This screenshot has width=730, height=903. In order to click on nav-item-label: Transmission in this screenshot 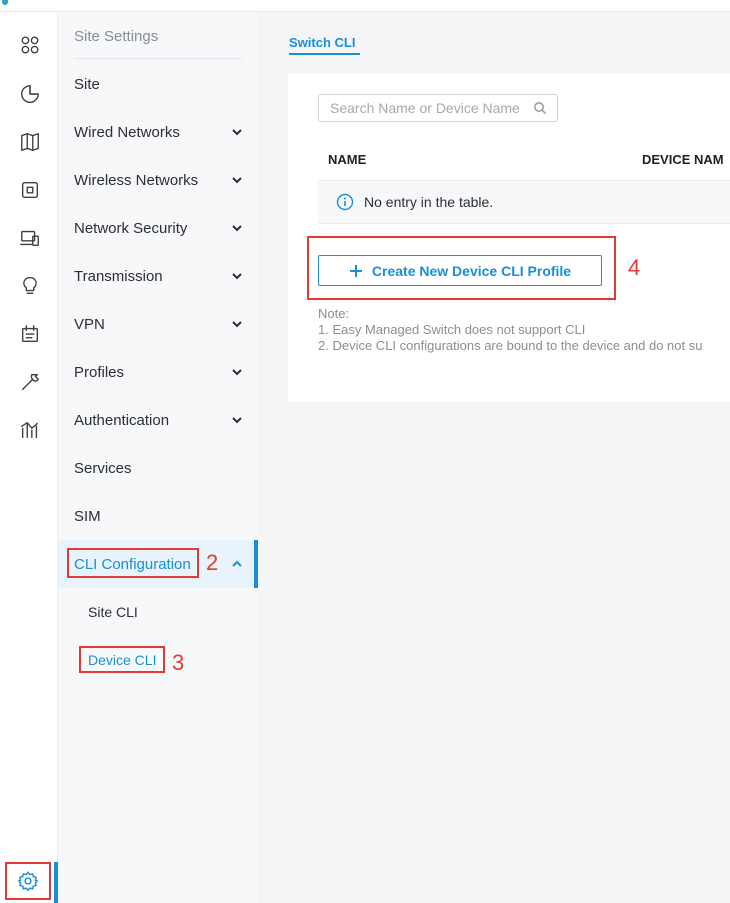, I will do `click(118, 276)`.